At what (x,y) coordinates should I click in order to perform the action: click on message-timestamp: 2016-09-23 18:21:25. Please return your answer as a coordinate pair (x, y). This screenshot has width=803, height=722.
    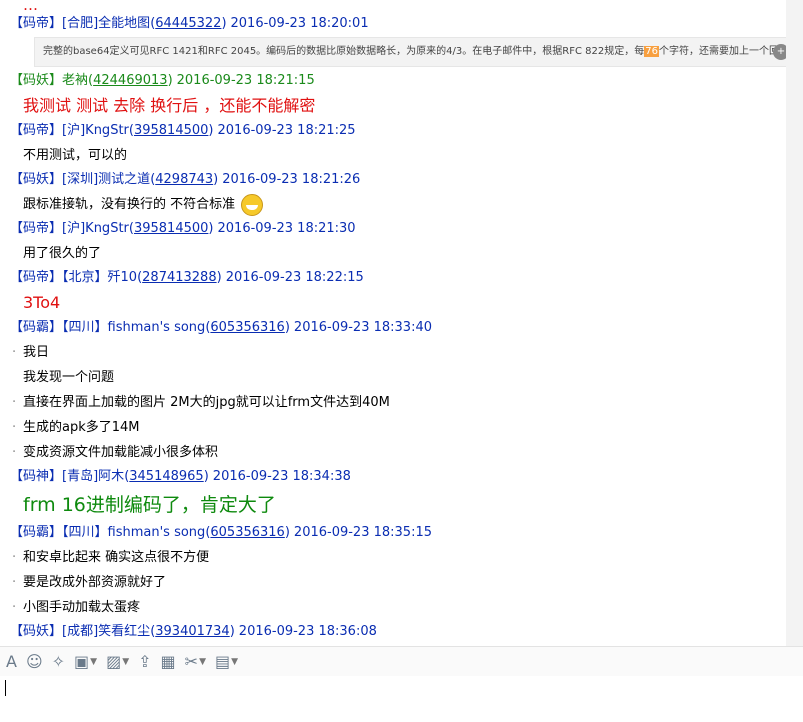
    Looking at the image, I should click on (286, 130).